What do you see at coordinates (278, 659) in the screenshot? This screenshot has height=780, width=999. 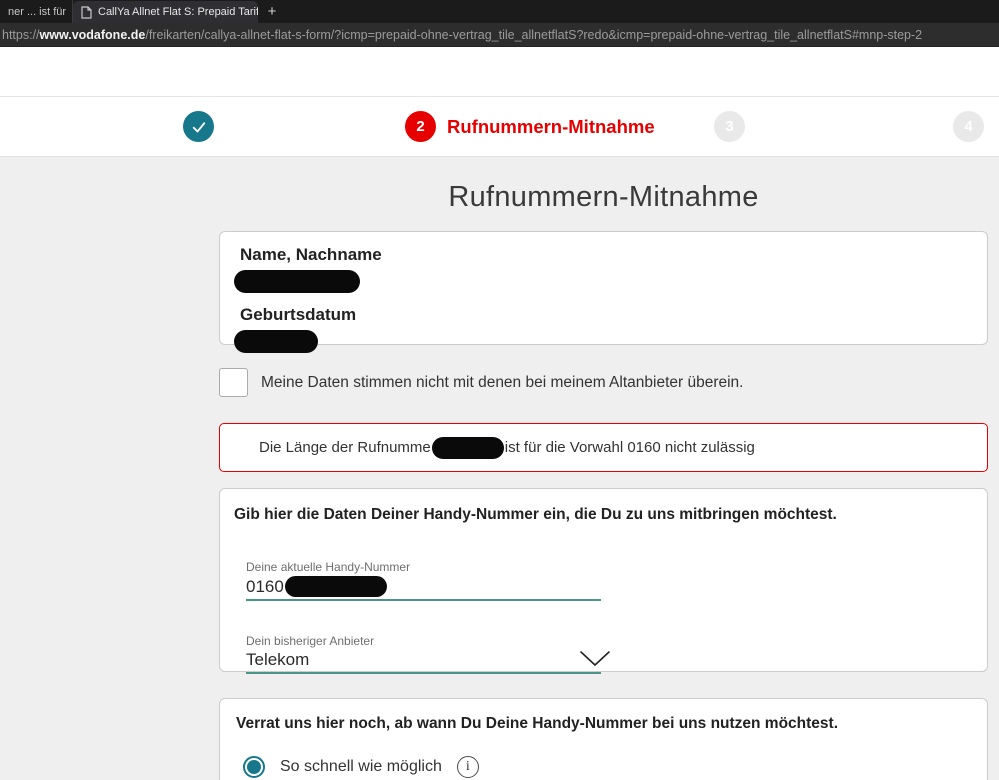 I see `previous-provider-value: Telekom` at bounding box center [278, 659].